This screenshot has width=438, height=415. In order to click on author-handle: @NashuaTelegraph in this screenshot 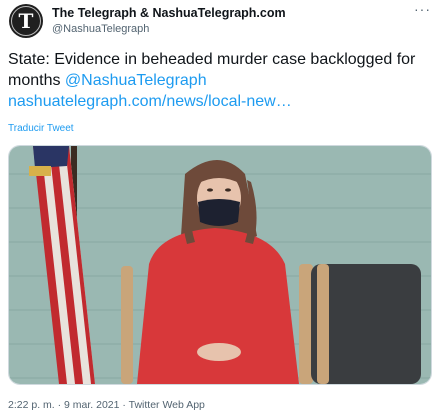, I will do `click(100, 29)`.